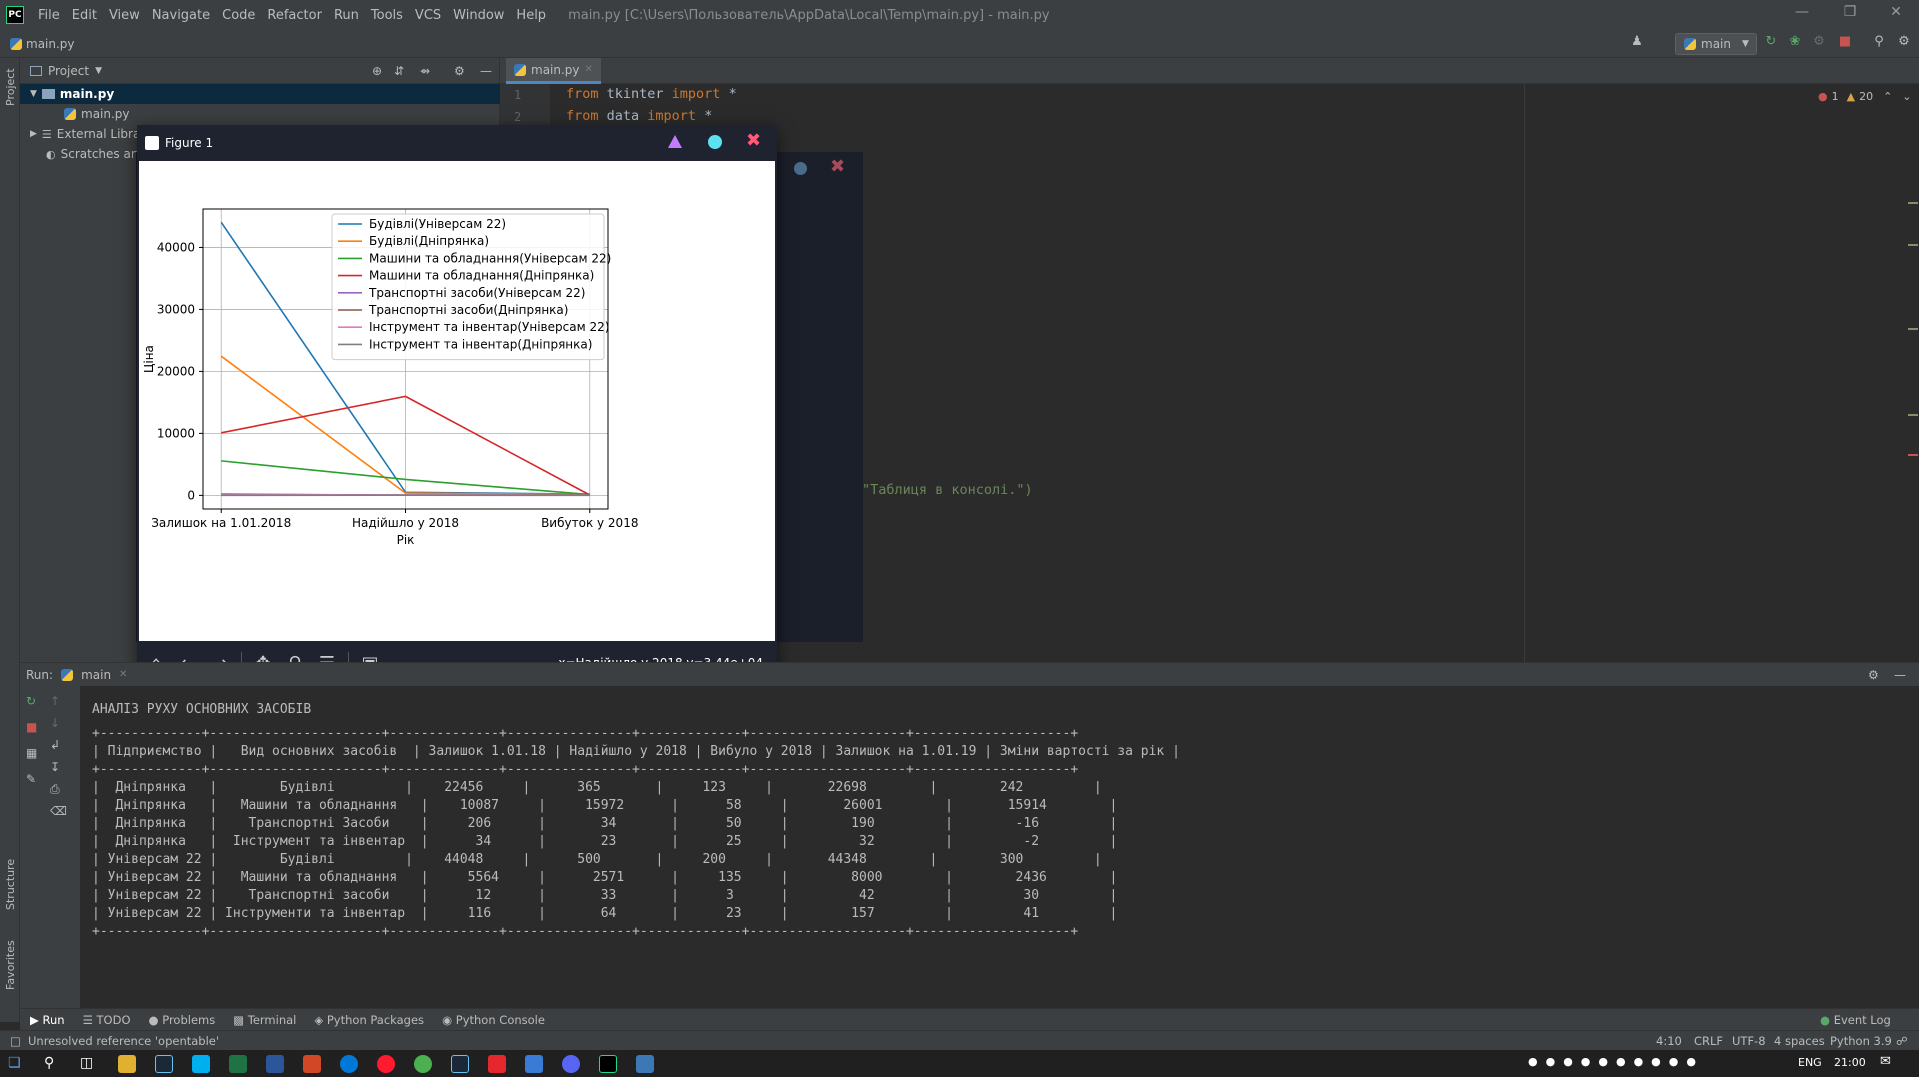  What do you see at coordinates (1616, 1061) in the screenshot?
I see `system-tray-icons: ●●●●●●●●●●` at bounding box center [1616, 1061].